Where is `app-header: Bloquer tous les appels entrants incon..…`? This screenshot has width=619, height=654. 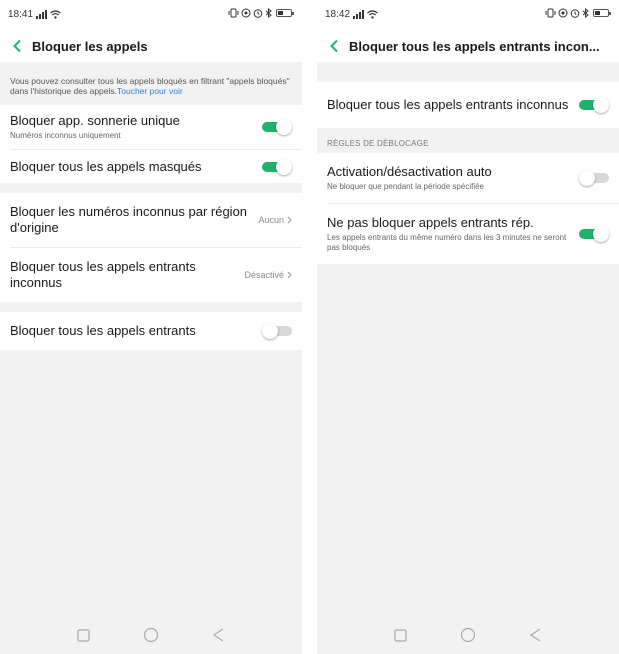 app-header: Bloquer tous les appels entrants incon..… is located at coordinates (468, 46).